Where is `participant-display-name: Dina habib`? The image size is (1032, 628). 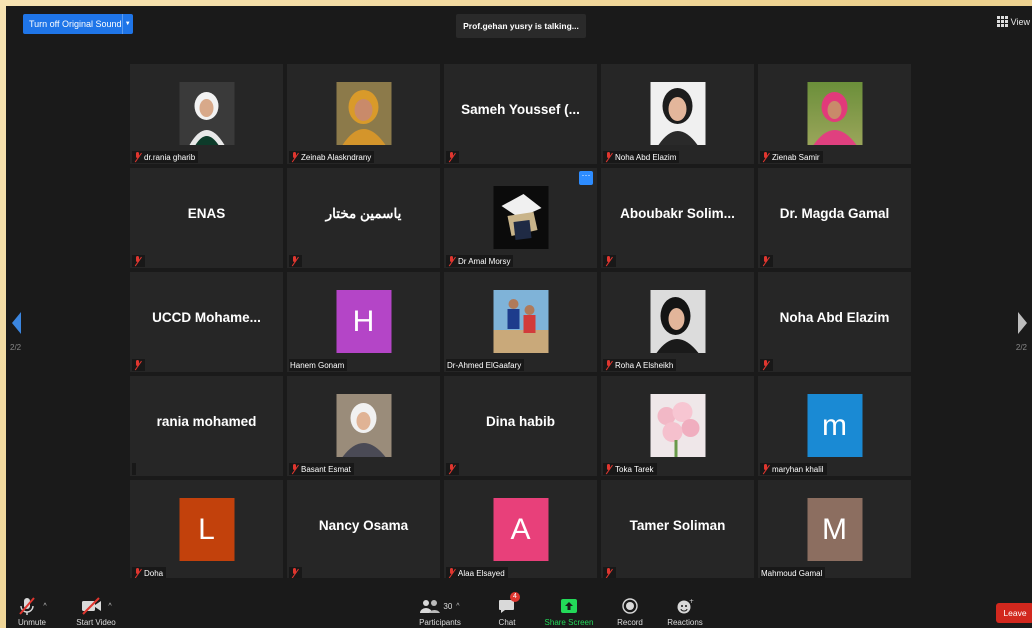 participant-display-name: Dina habib is located at coordinates (520, 421).